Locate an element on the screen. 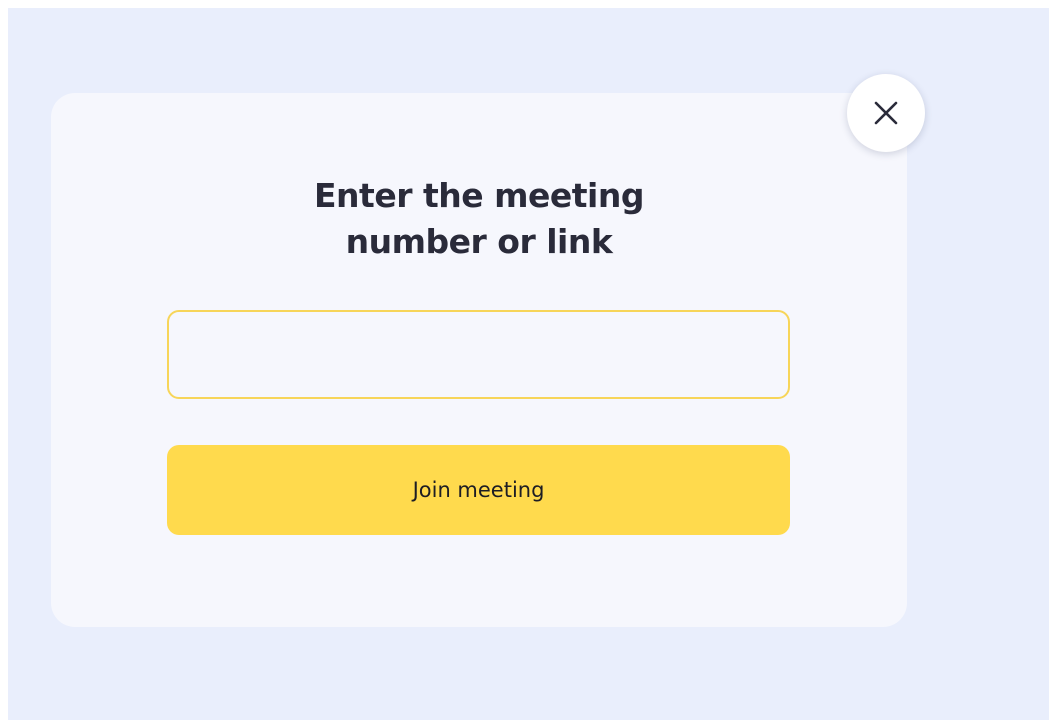 This screenshot has width=1049, height=720. close-icon is located at coordinates (886, 113).